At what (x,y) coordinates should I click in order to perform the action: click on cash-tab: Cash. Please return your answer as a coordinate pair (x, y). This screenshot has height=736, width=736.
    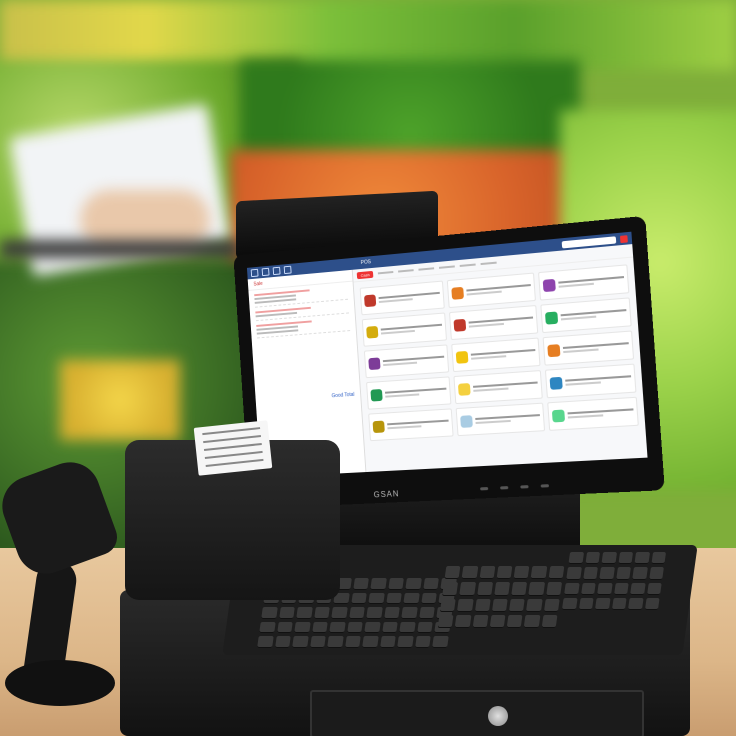
    Looking at the image, I should click on (365, 274).